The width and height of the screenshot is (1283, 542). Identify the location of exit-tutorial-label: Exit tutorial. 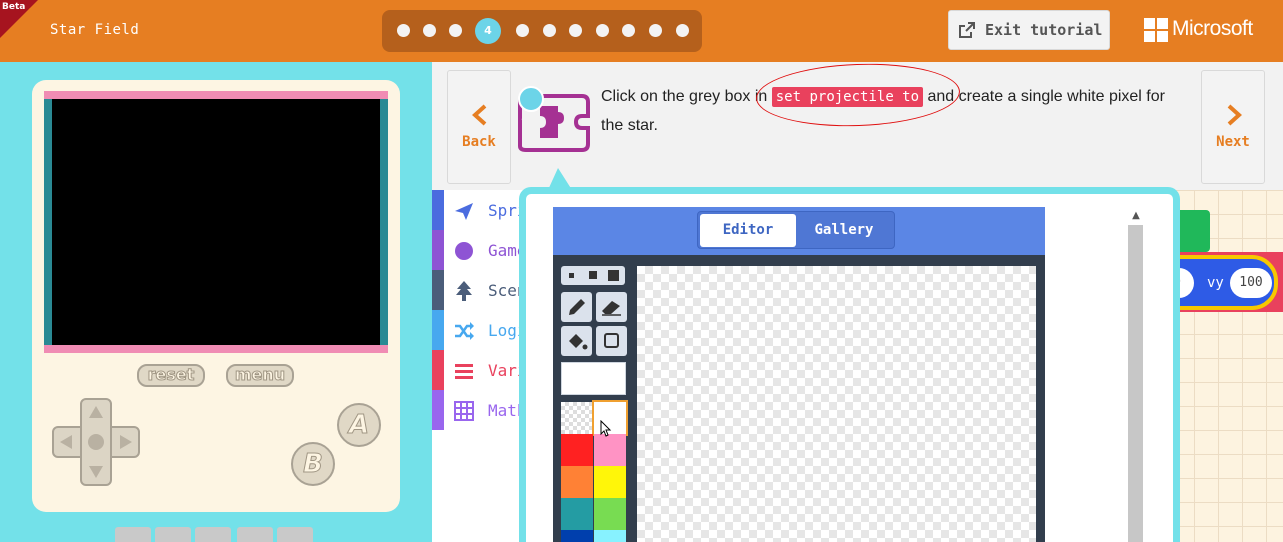
(1044, 30).